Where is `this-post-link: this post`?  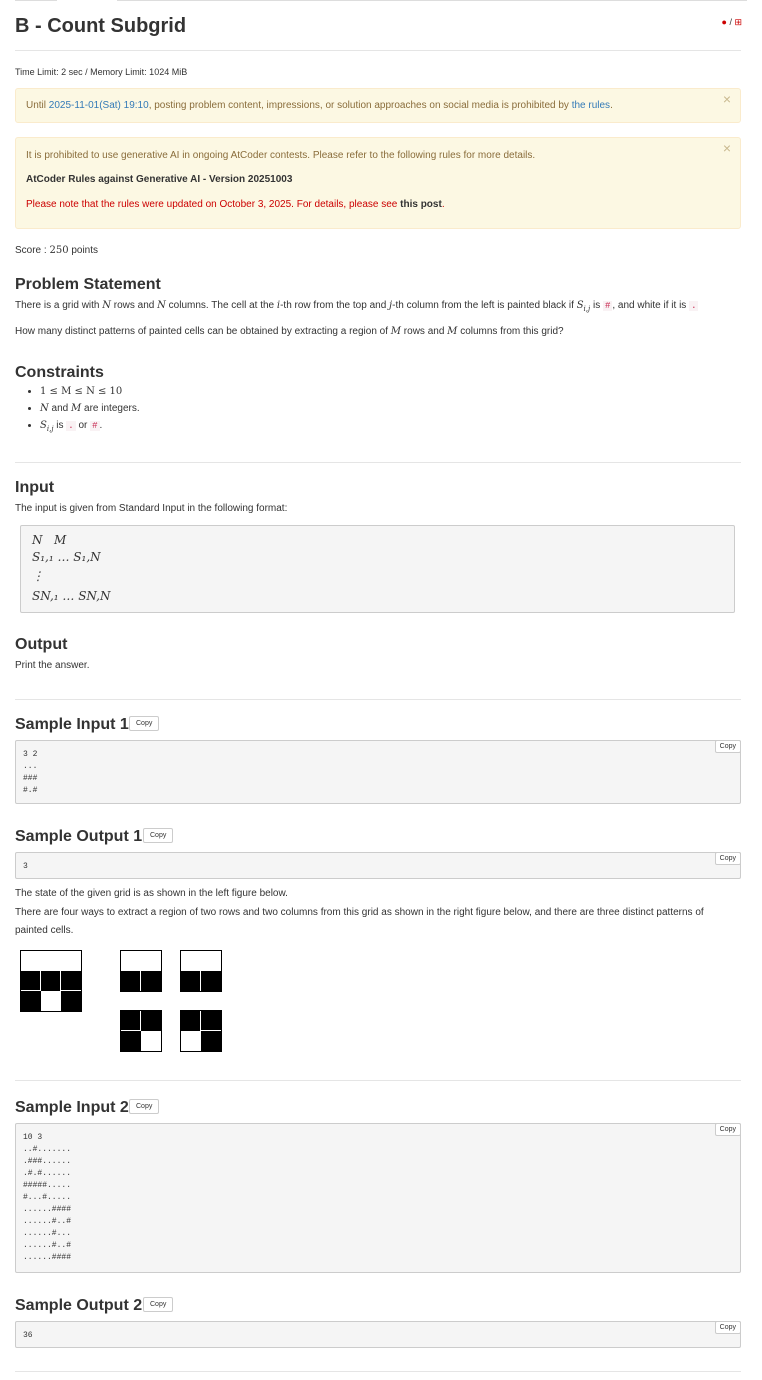
this-post-link: this post is located at coordinates (421, 204).